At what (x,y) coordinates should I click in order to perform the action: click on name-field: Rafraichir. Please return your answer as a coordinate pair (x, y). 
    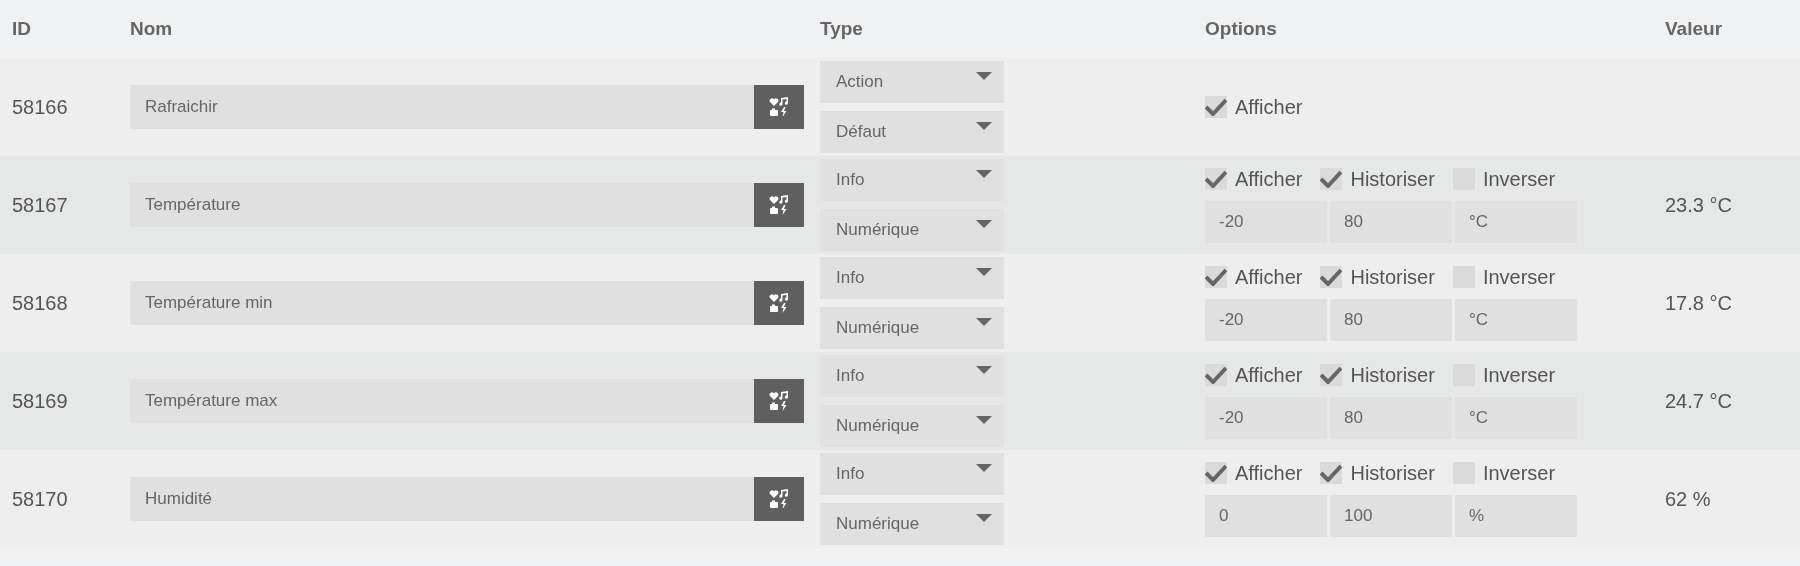
    Looking at the image, I should click on (442, 107).